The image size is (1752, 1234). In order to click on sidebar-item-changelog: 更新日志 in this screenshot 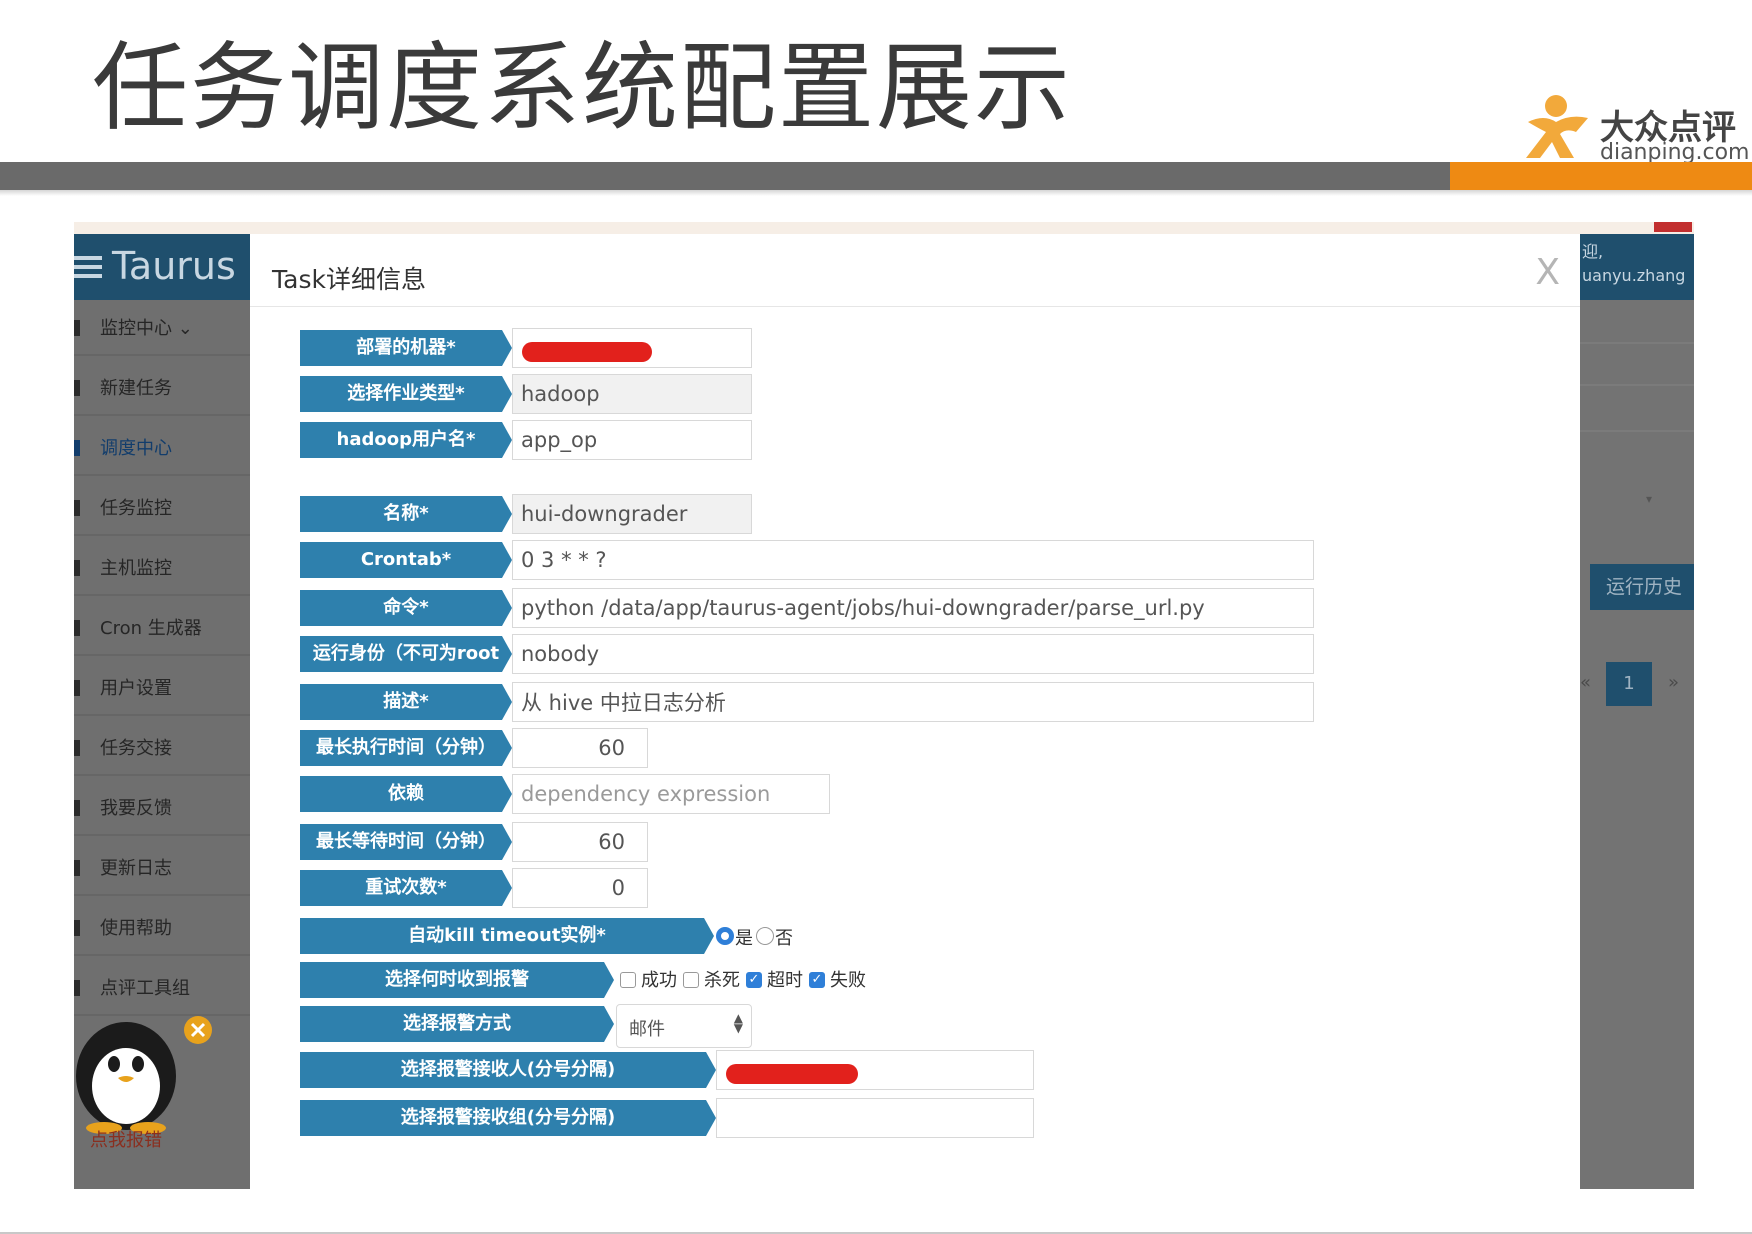, I will do `click(162, 868)`.